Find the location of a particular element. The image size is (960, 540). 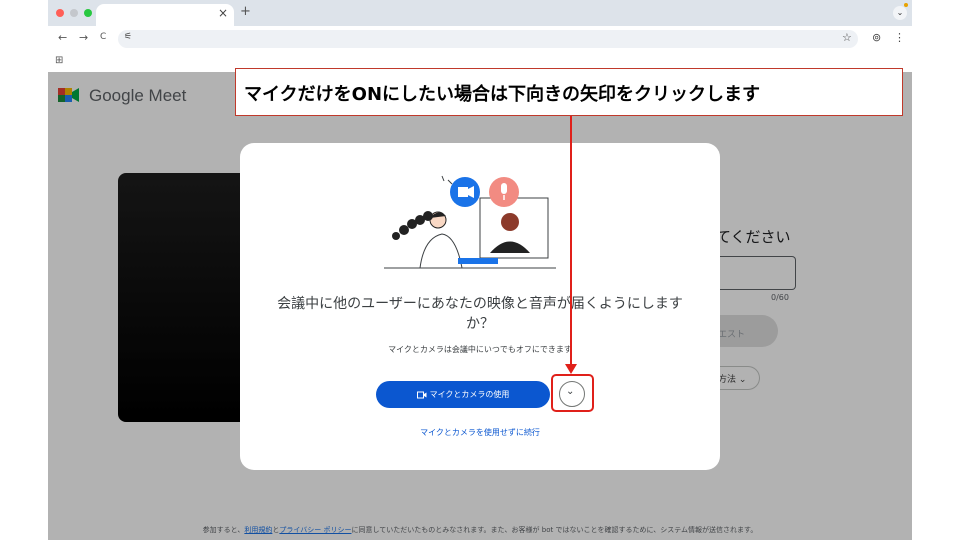

camera-icon is located at coordinates (421, 394).